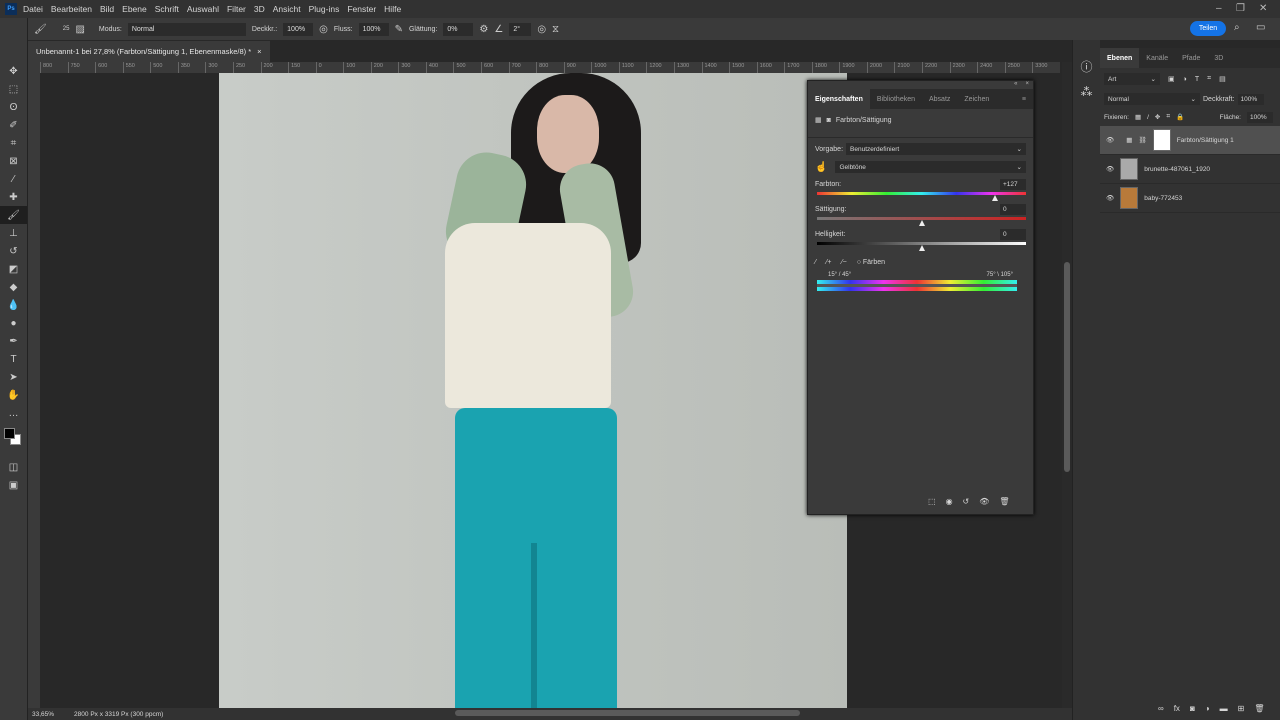  What do you see at coordinates (1191, 58) in the screenshot?
I see `tab-pfade: Pfade` at bounding box center [1191, 58].